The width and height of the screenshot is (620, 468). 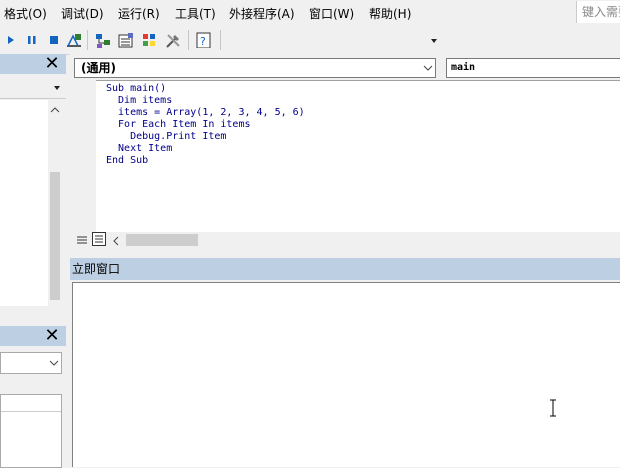 What do you see at coordinates (103, 40) in the screenshot?
I see `project-explorer-icon` at bounding box center [103, 40].